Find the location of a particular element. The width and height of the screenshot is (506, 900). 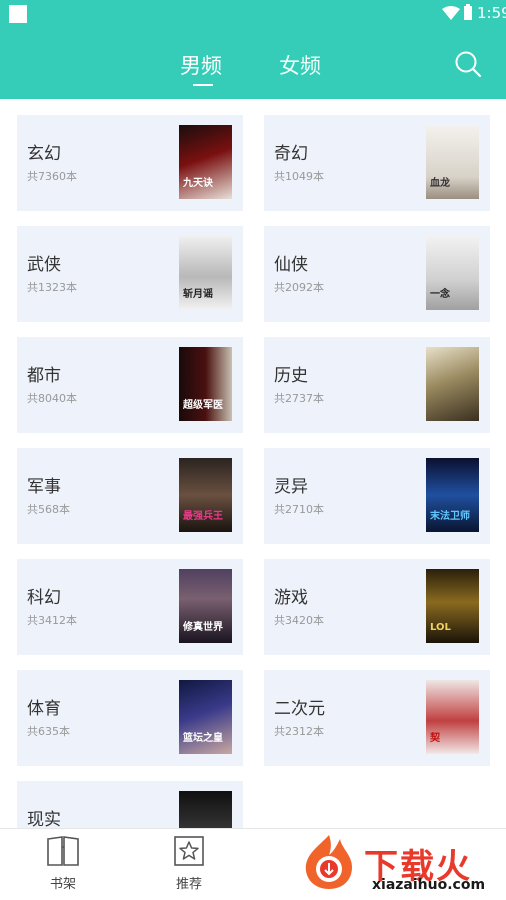

category-card-xianxia: 仙侠 共2092本 一念 is located at coordinates (377, 274).